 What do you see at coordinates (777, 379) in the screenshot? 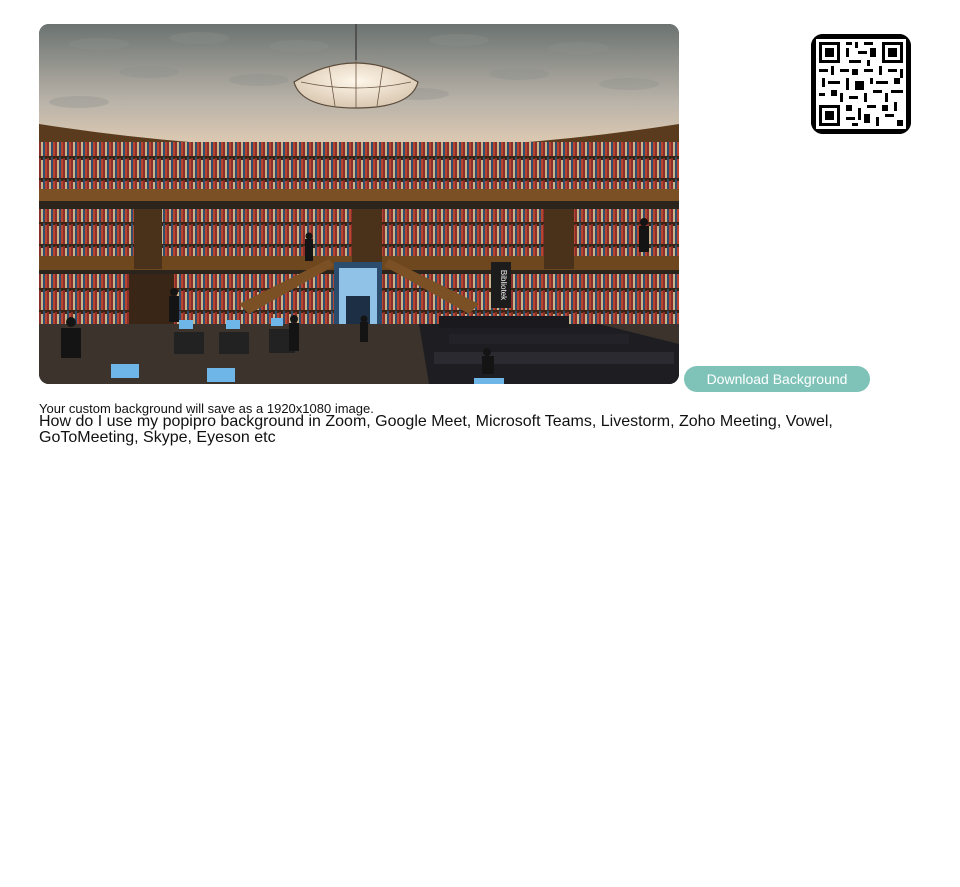
I see `download-background-button: Download Background` at bounding box center [777, 379].